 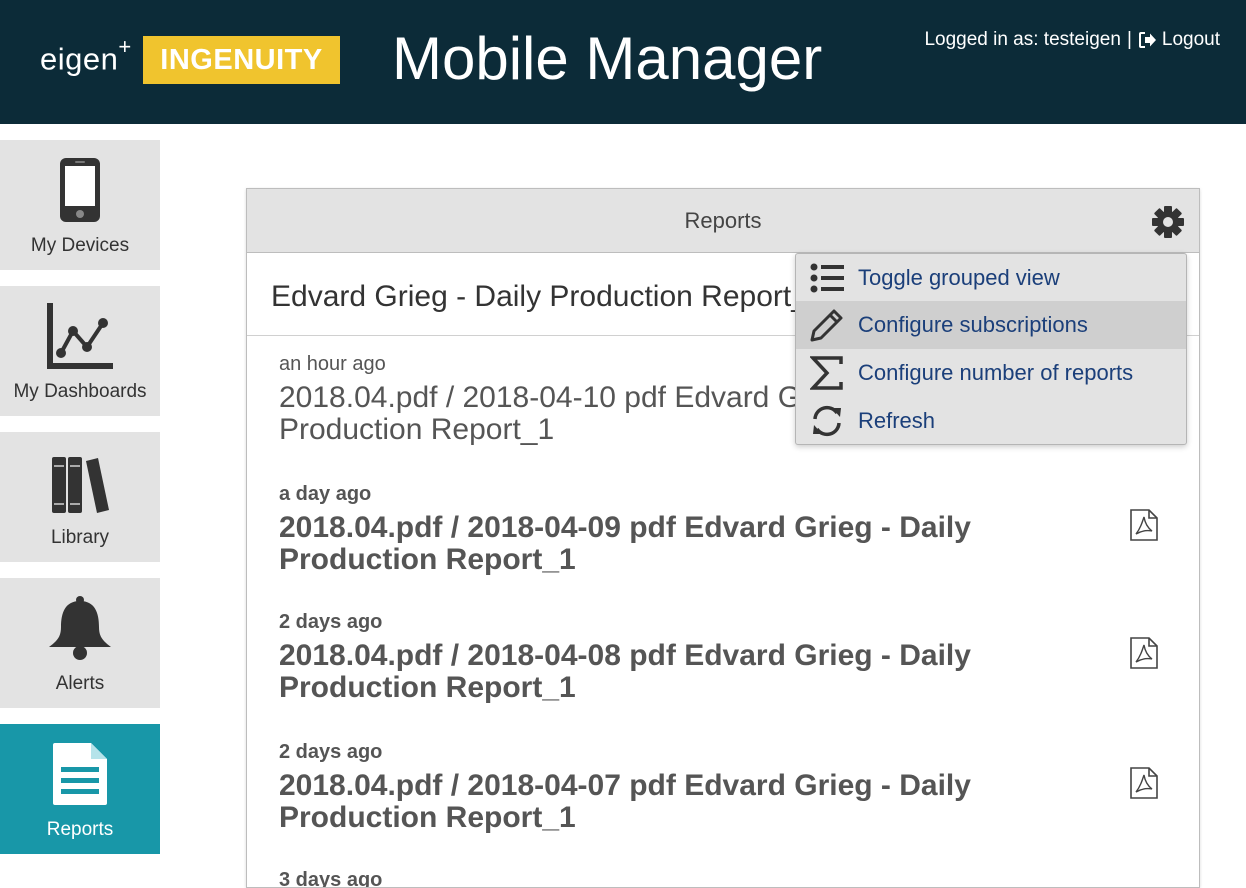 What do you see at coordinates (80, 774) in the screenshot?
I see `document-icon` at bounding box center [80, 774].